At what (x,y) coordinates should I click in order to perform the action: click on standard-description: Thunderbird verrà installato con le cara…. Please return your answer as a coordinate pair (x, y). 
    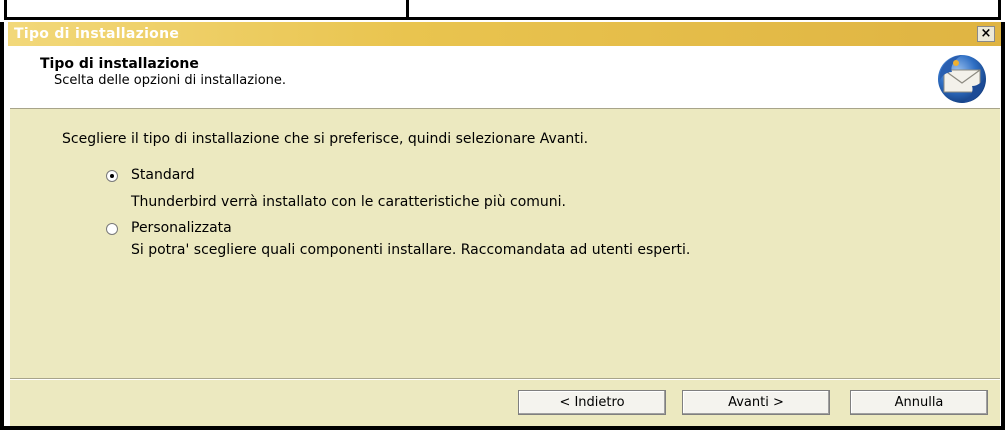
    Looking at the image, I should click on (349, 202).